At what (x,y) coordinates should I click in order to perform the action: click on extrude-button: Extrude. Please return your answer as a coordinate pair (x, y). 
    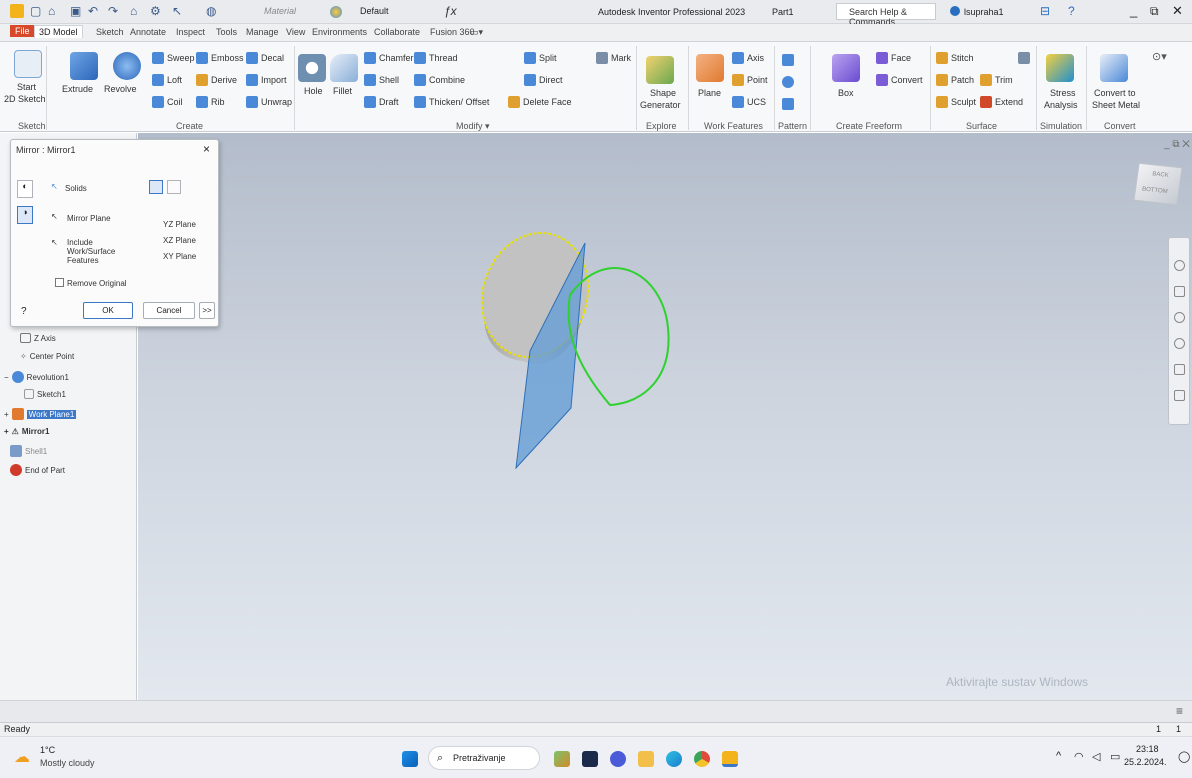
    Looking at the image, I should click on (77, 89).